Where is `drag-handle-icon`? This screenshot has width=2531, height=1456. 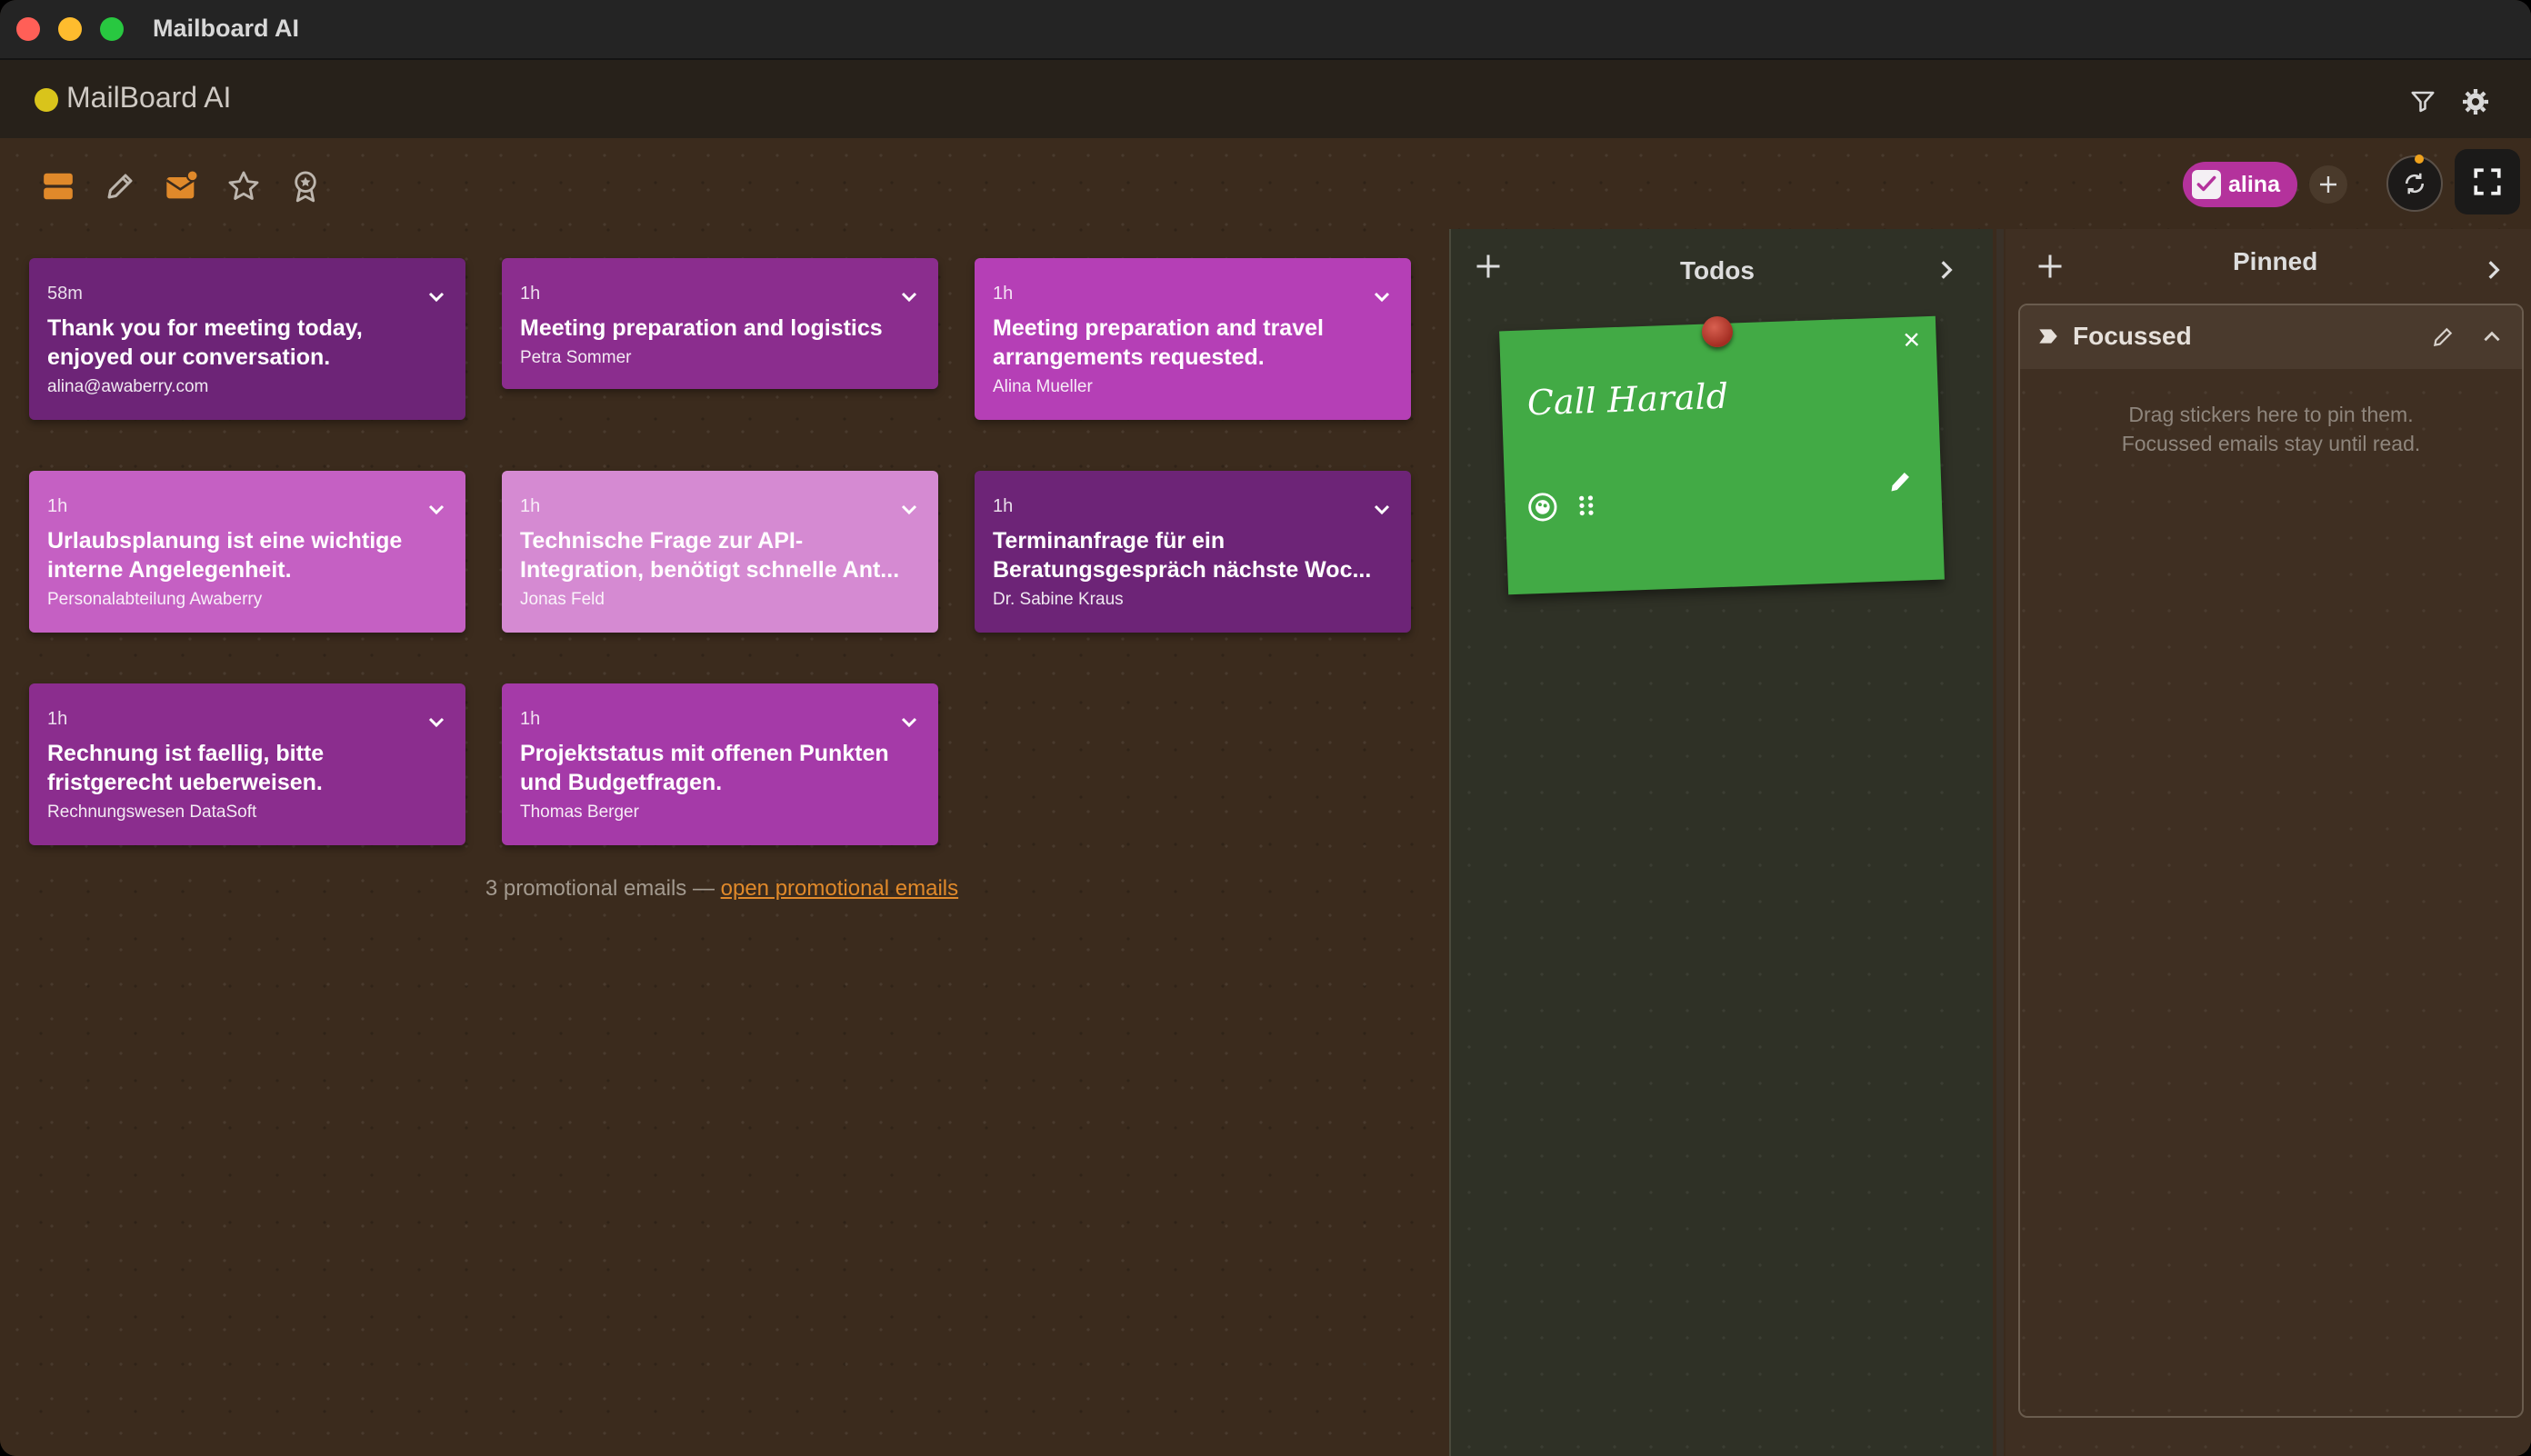
drag-handle-icon is located at coordinates (1586, 506).